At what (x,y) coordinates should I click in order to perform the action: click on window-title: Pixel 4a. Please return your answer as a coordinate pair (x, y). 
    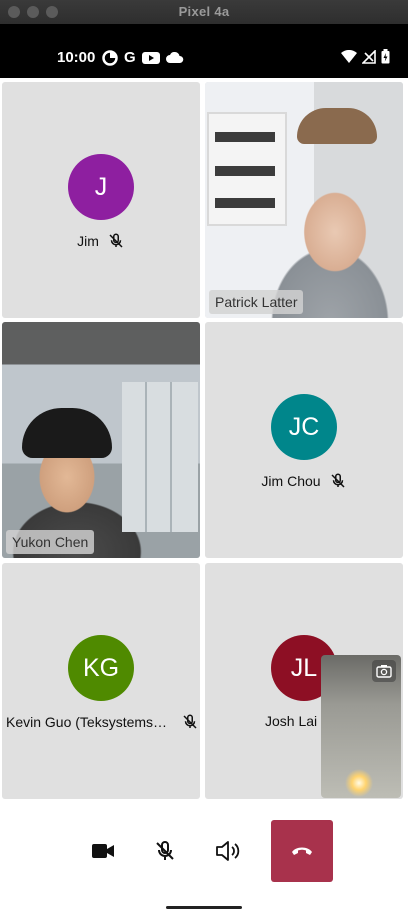
    Looking at the image, I should click on (204, 11).